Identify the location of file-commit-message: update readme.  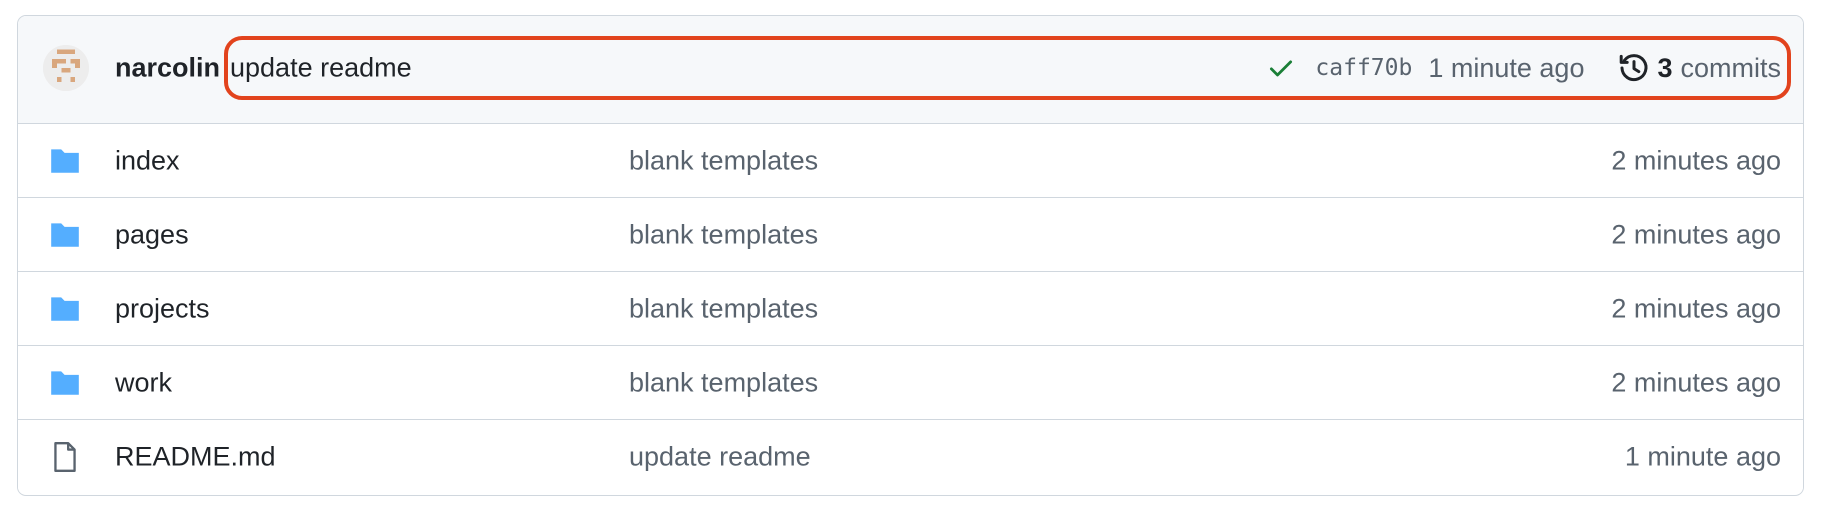
(720, 457).